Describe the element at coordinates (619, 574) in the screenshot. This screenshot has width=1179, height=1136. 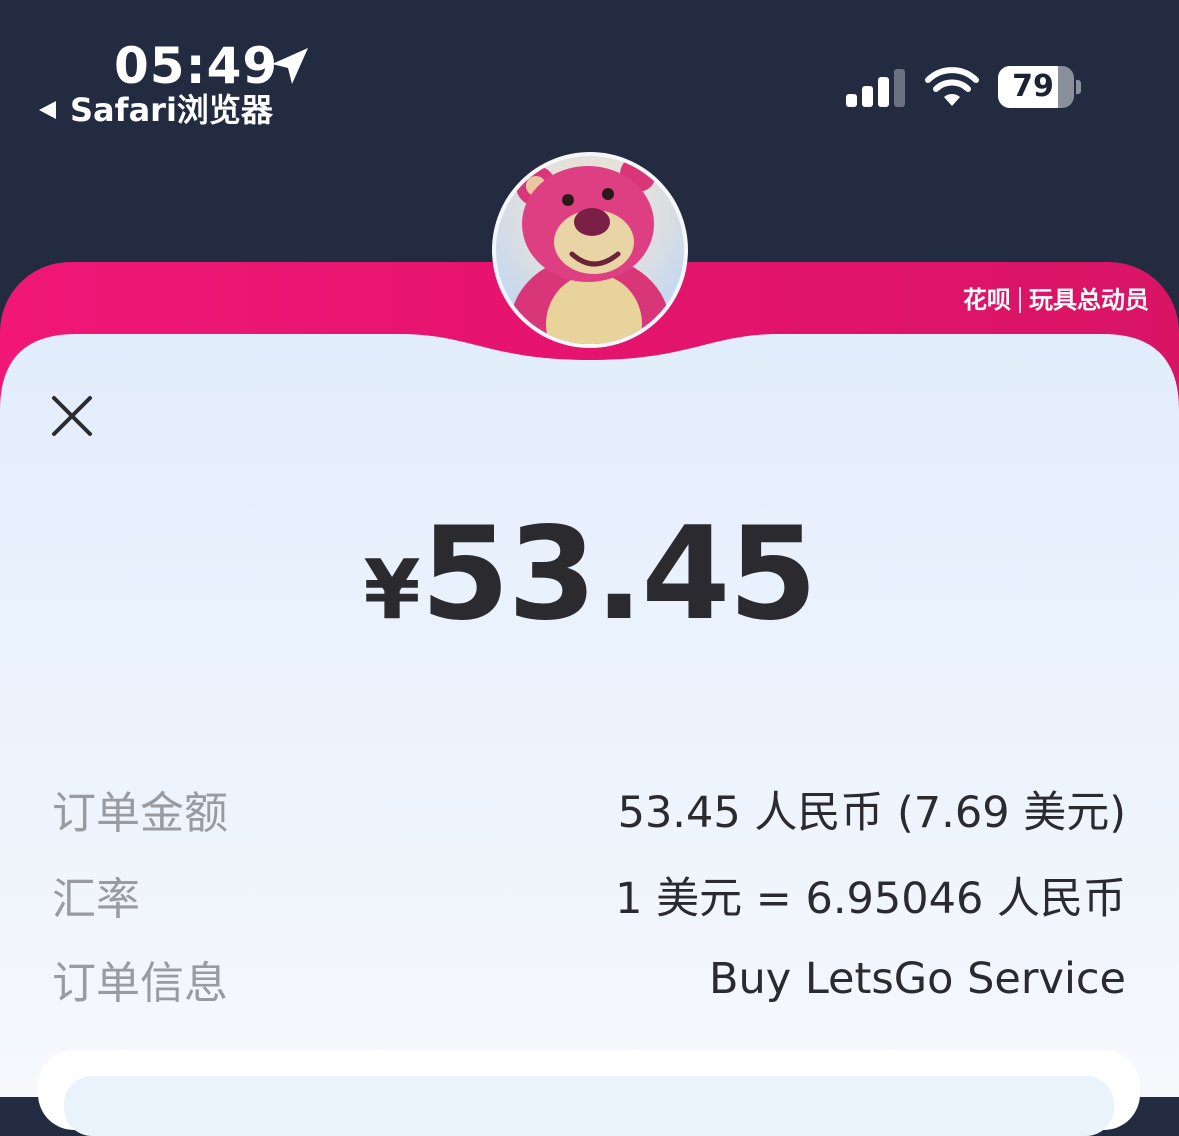
I see `amount-value: 53.45` at that location.